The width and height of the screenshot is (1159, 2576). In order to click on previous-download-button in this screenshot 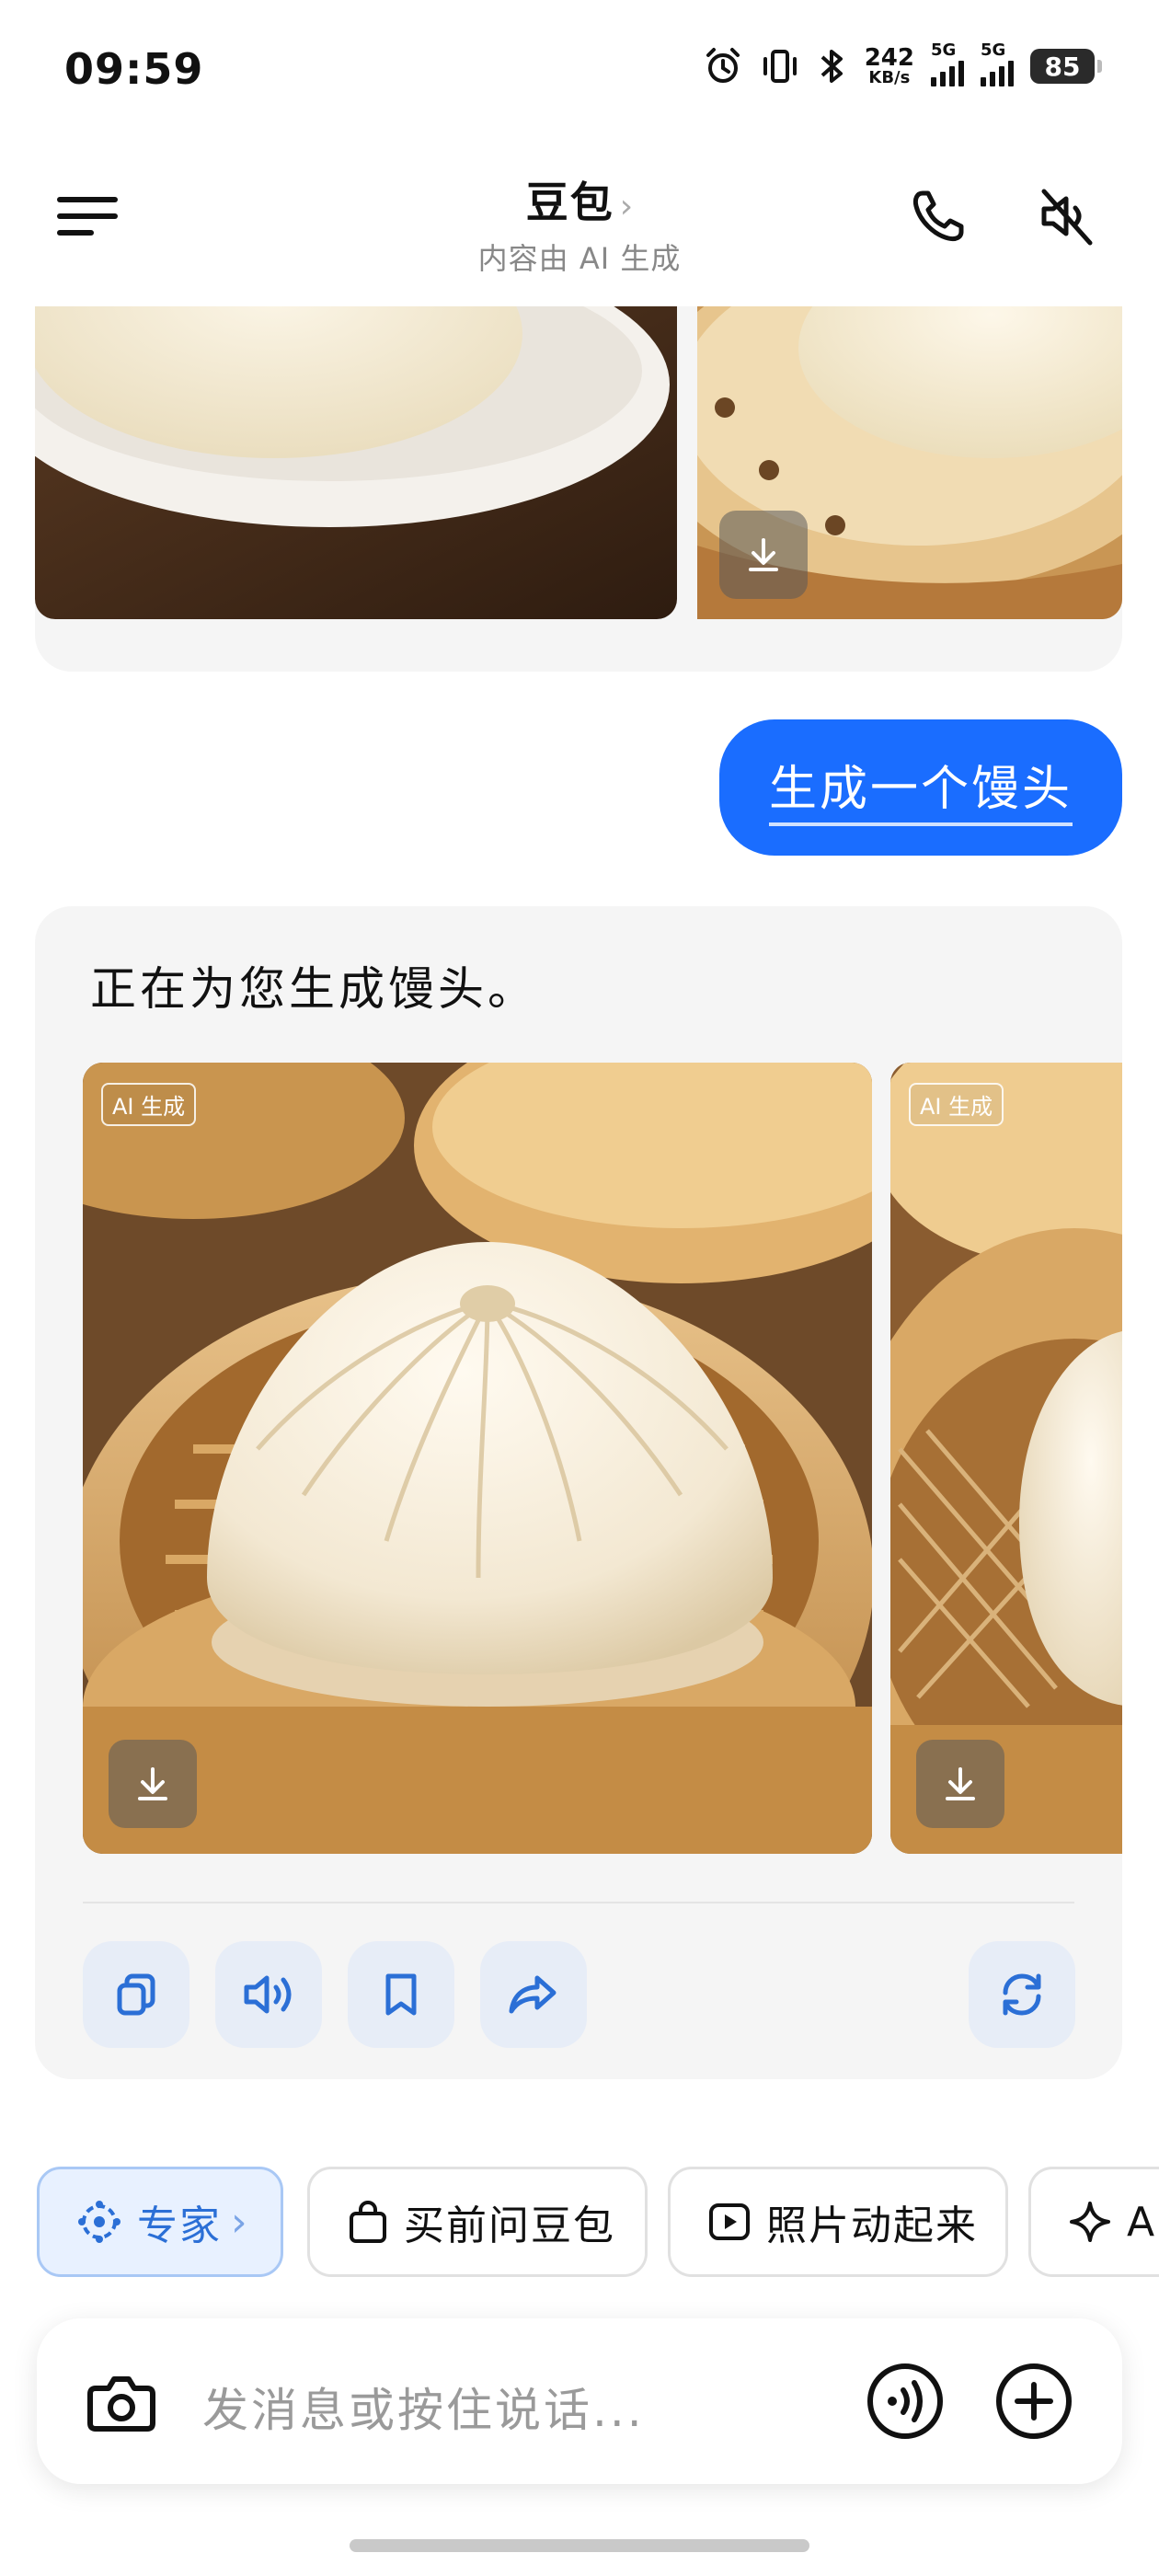, I will do `click(763, 555)`.